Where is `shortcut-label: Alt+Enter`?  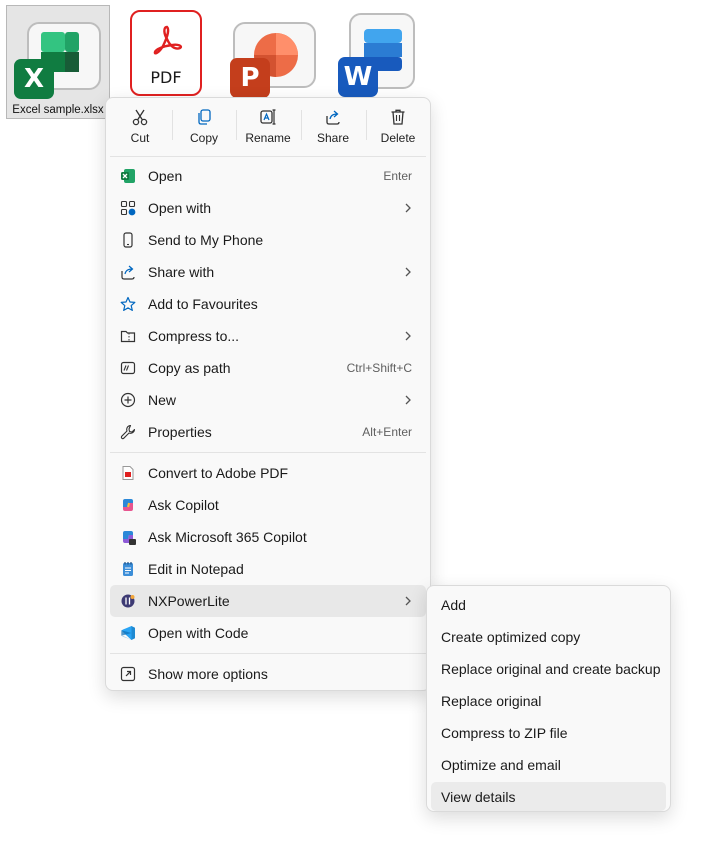 shortcut-label: Alt+Enter is located at coordinates (387, 432).